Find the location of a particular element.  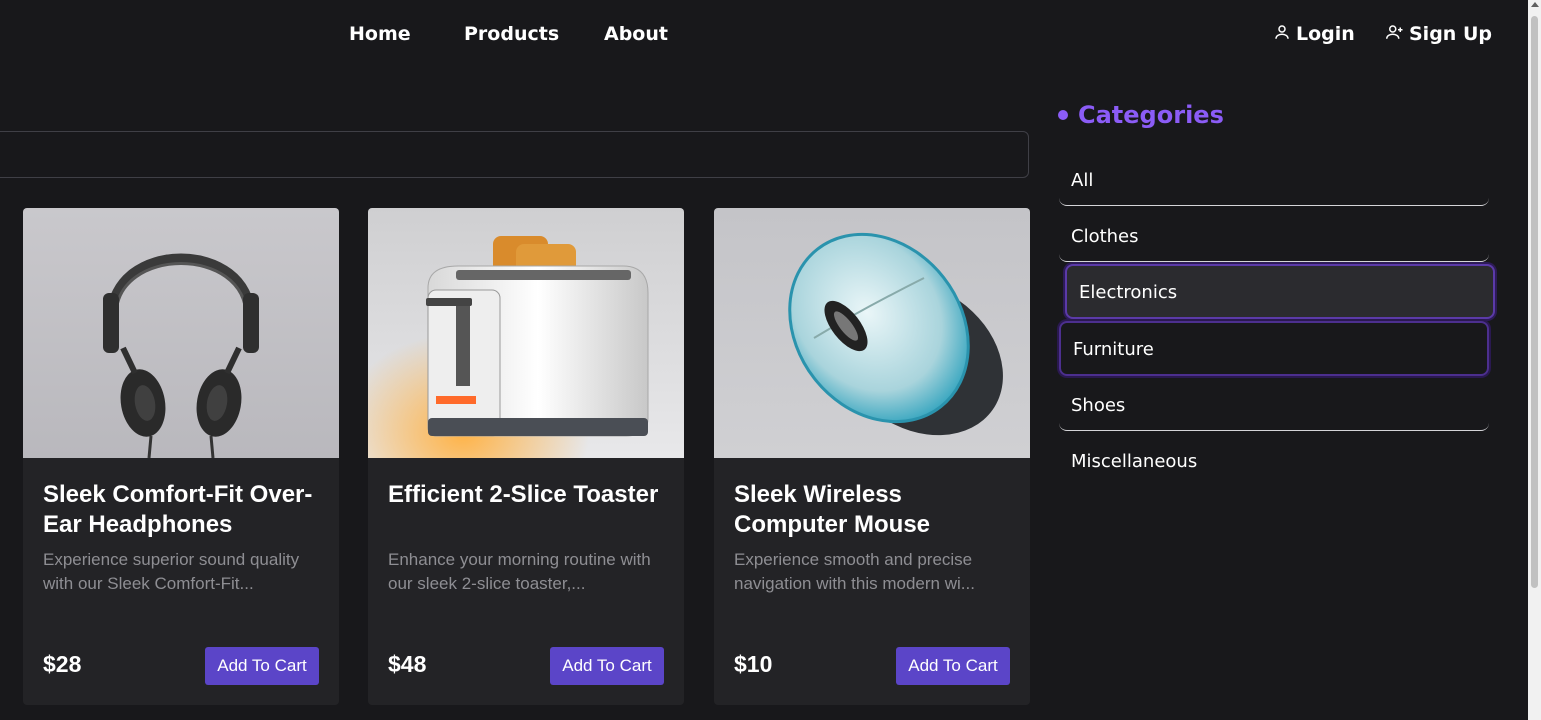

headphones-image is located at coordinates (181, 333).